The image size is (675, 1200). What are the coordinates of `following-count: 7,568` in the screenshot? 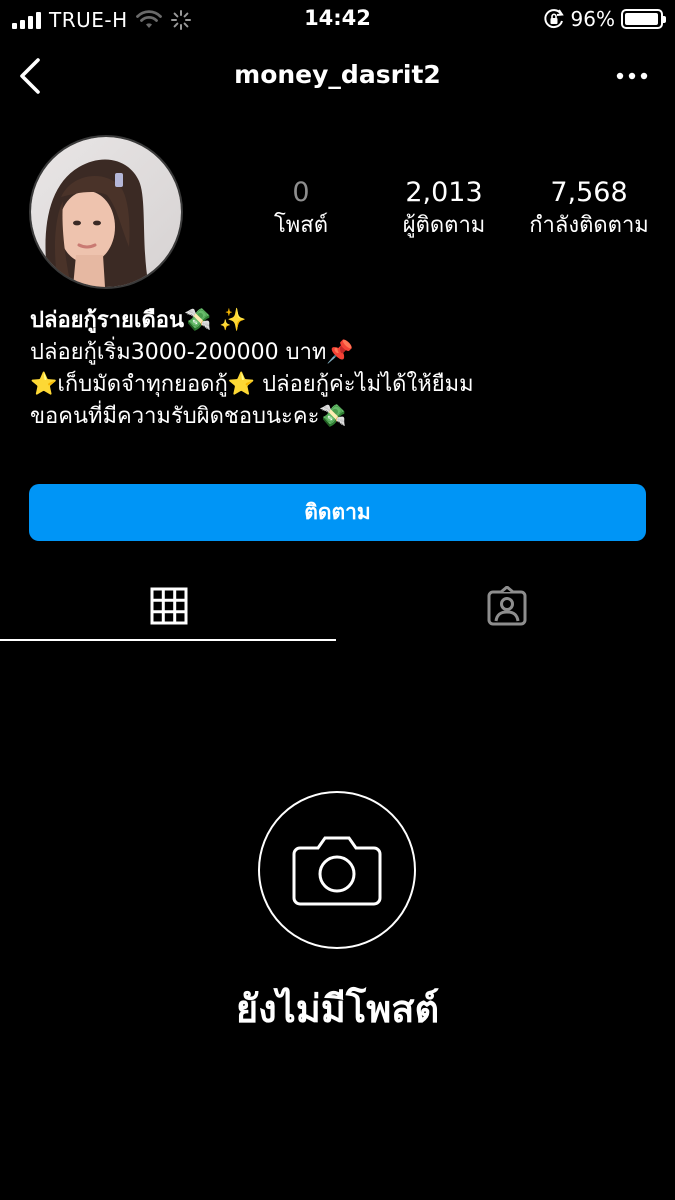 It's located at (589, 192).